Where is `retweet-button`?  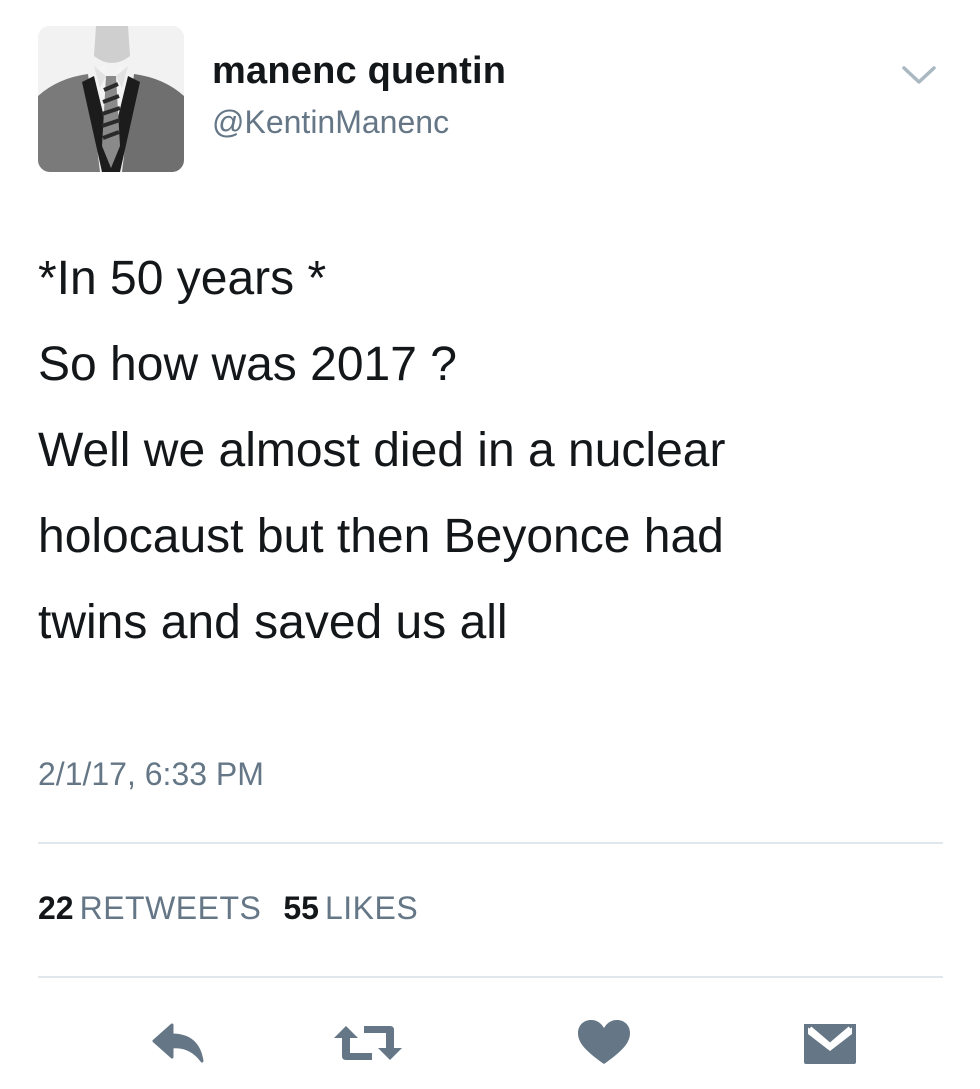 retweet-button is located at coordinates (368, 1043).